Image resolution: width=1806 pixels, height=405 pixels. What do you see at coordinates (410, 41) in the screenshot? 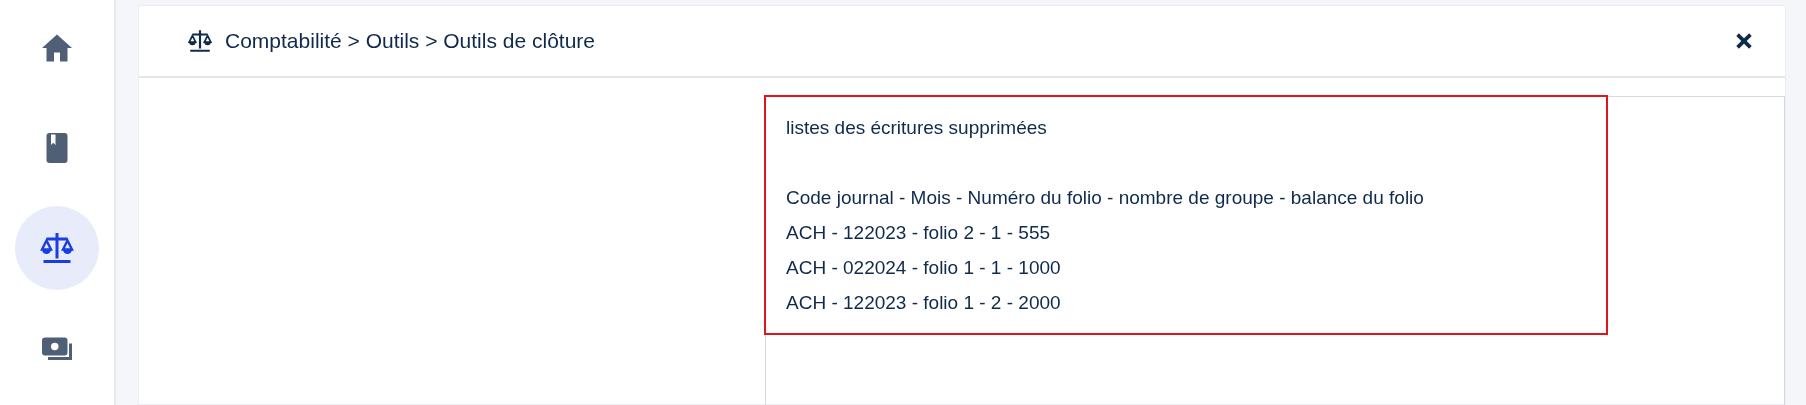
I see `breadcrumb: Comptabilité > Outils > Outils de clôture` at bounding box center [410, 41].